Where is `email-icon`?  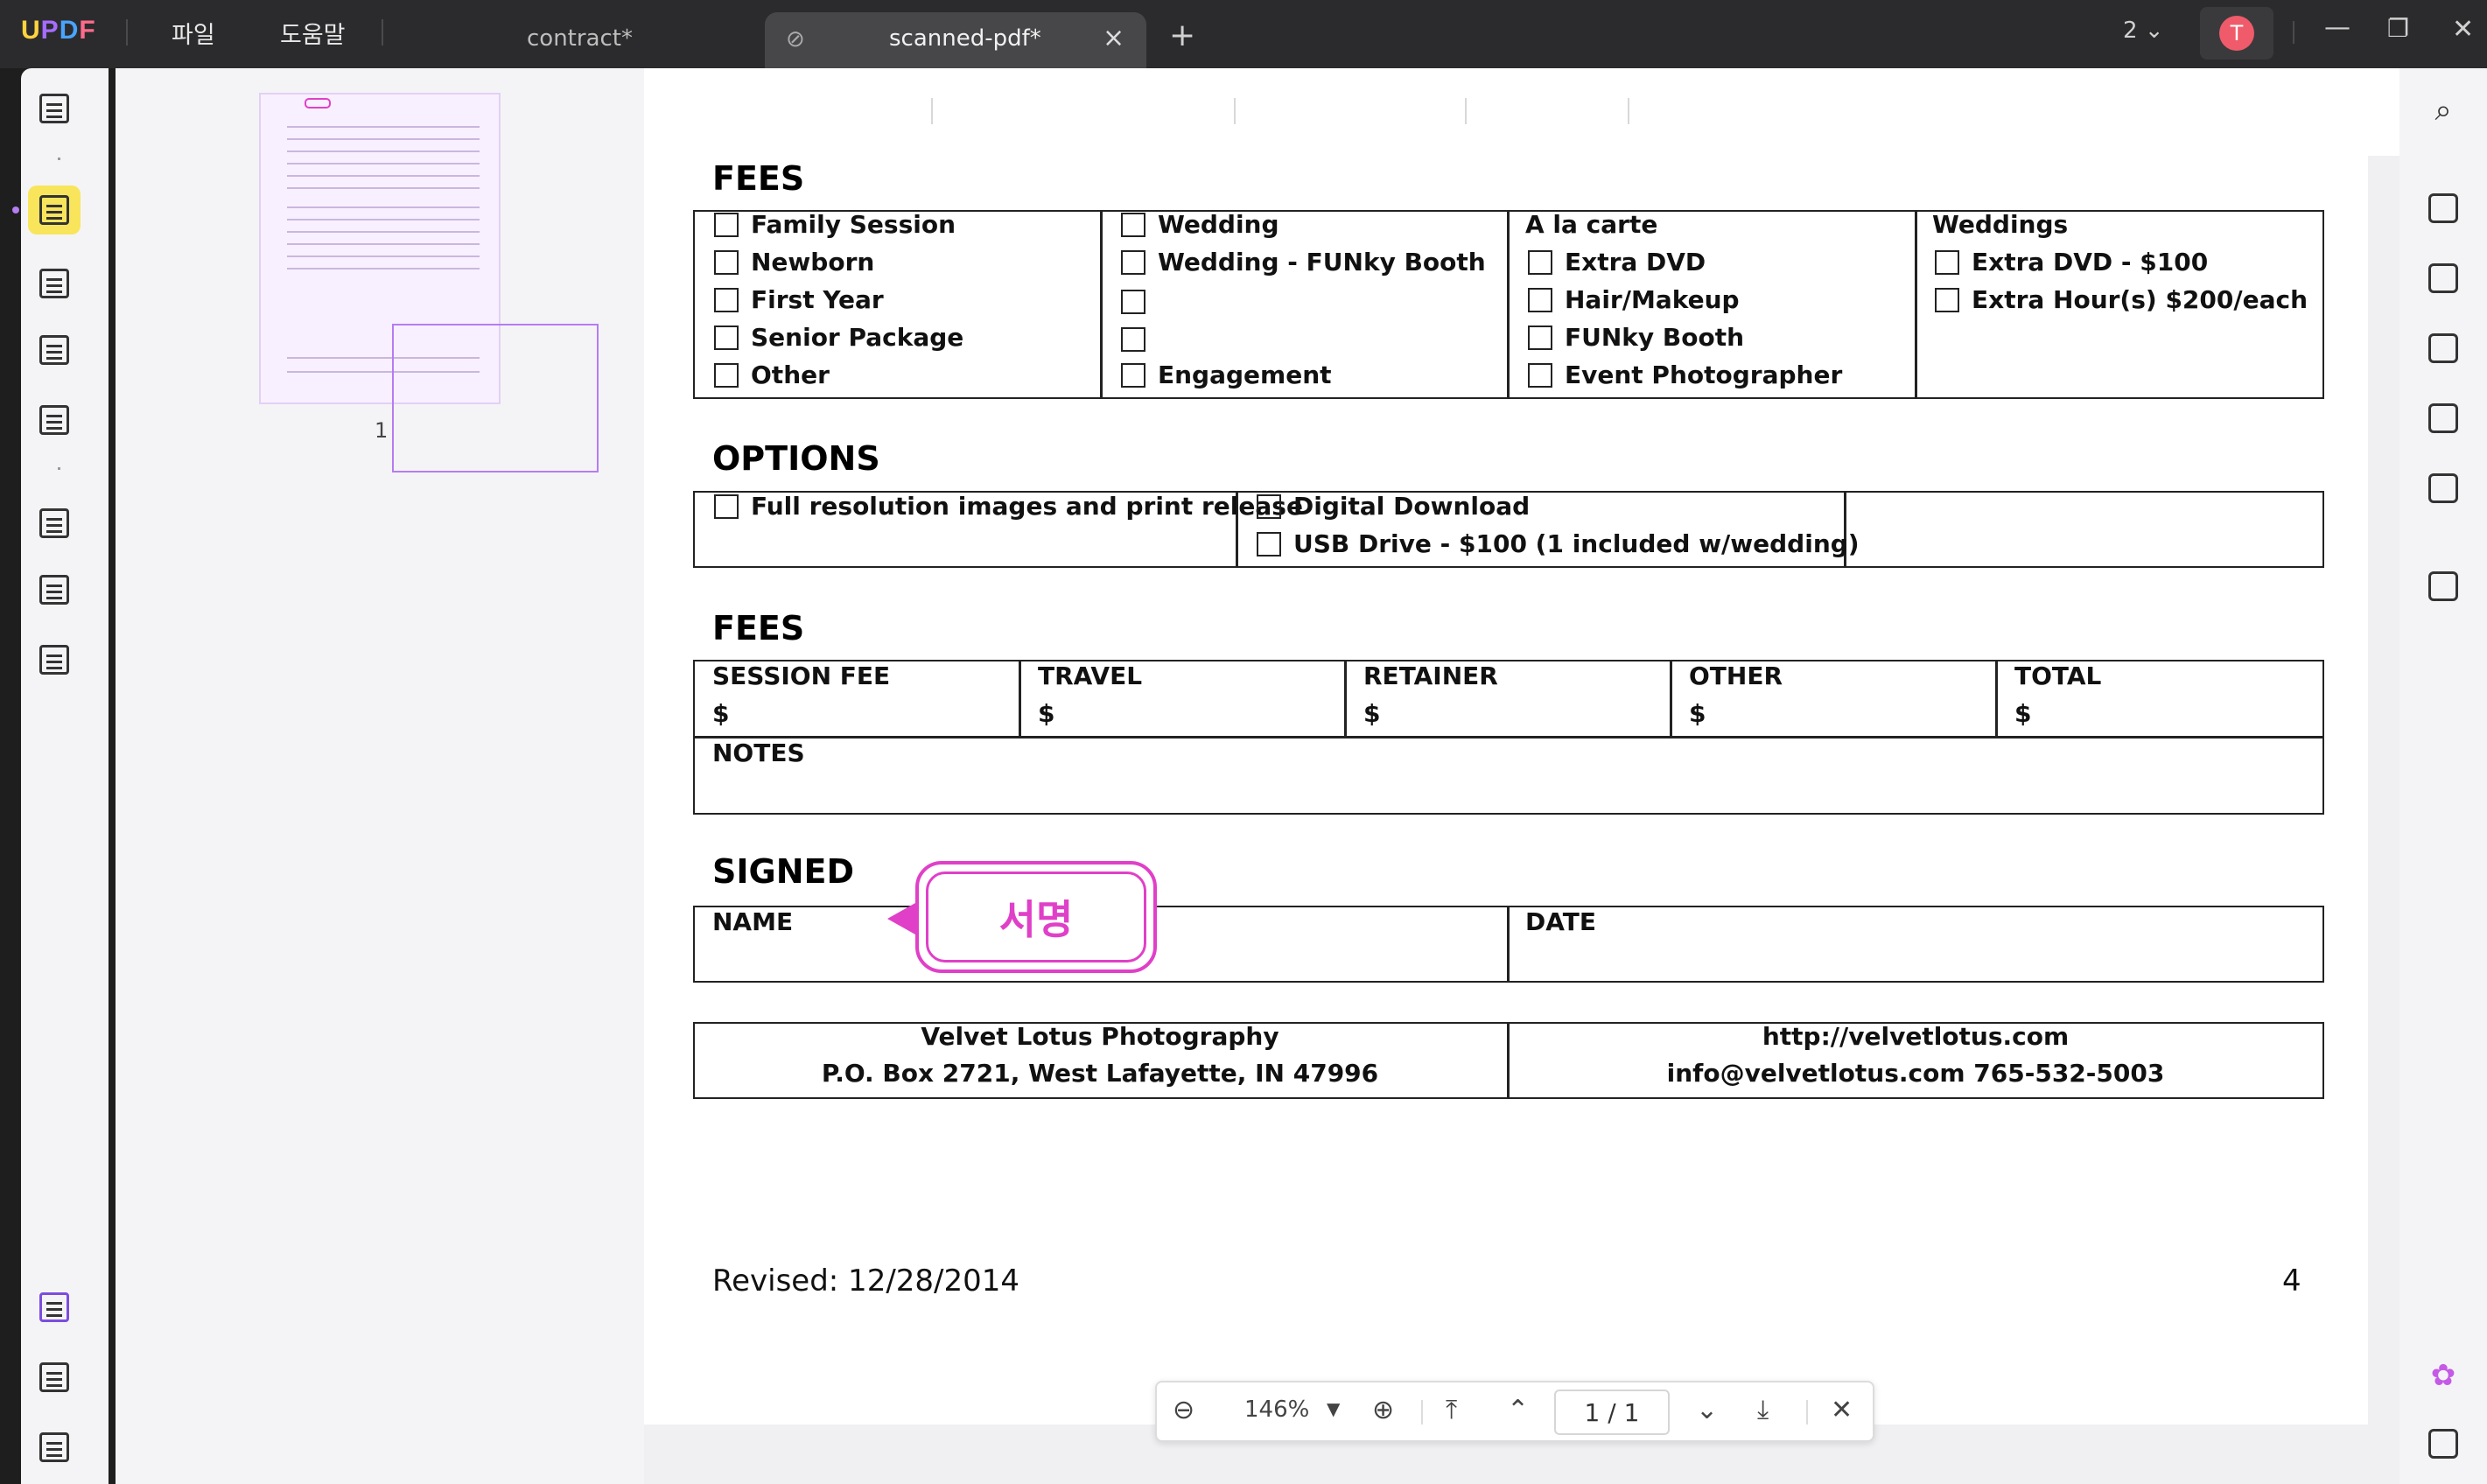
email-icon is located at coordinates (2443, 488).